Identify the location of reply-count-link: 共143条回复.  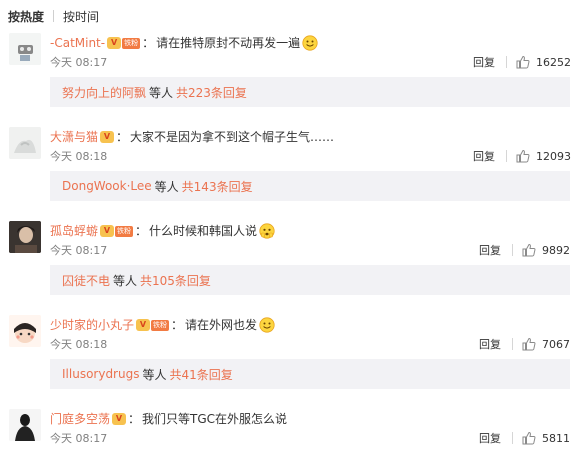
(217, 186).